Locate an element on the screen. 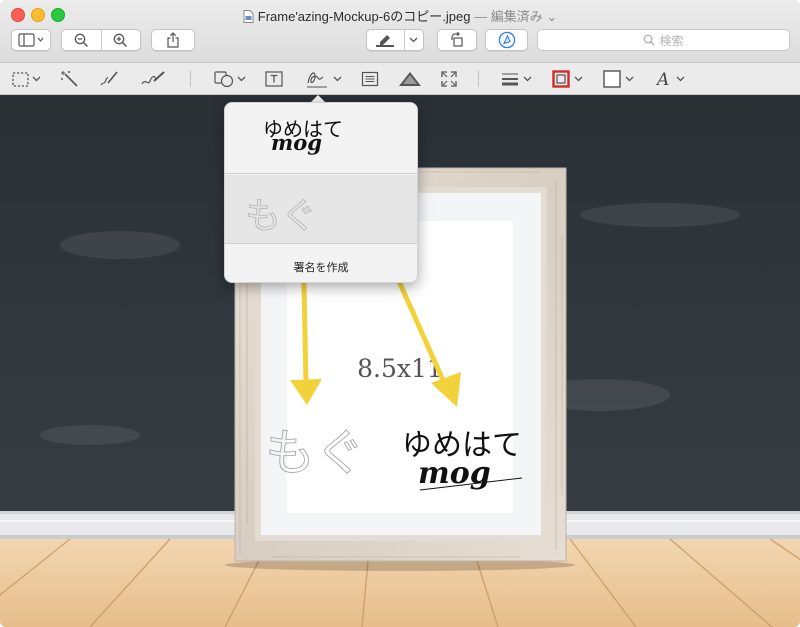 The height and width of the screenshot is (627, 800). draw-tool is located at coordinates (153, 79).